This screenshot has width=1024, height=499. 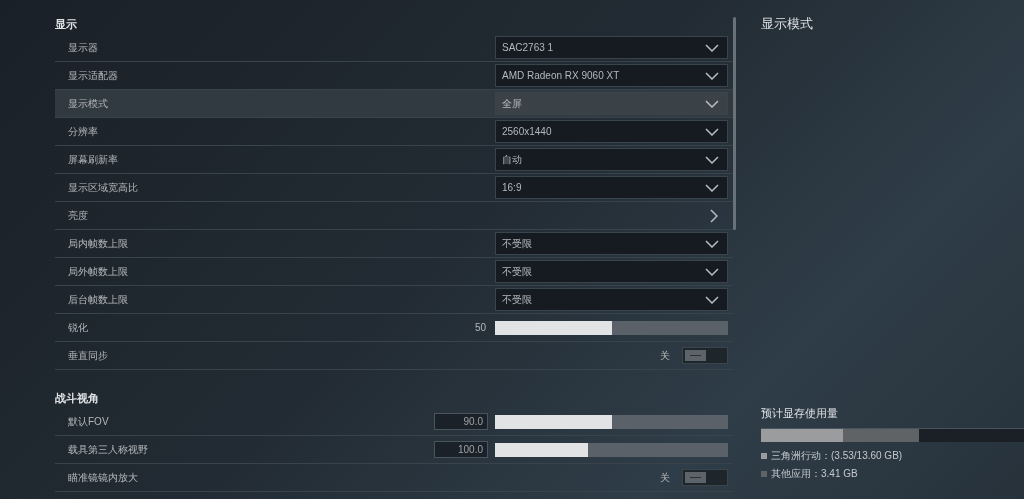 I want to click on settings-row: 亮度, so click(x=394, y=216).